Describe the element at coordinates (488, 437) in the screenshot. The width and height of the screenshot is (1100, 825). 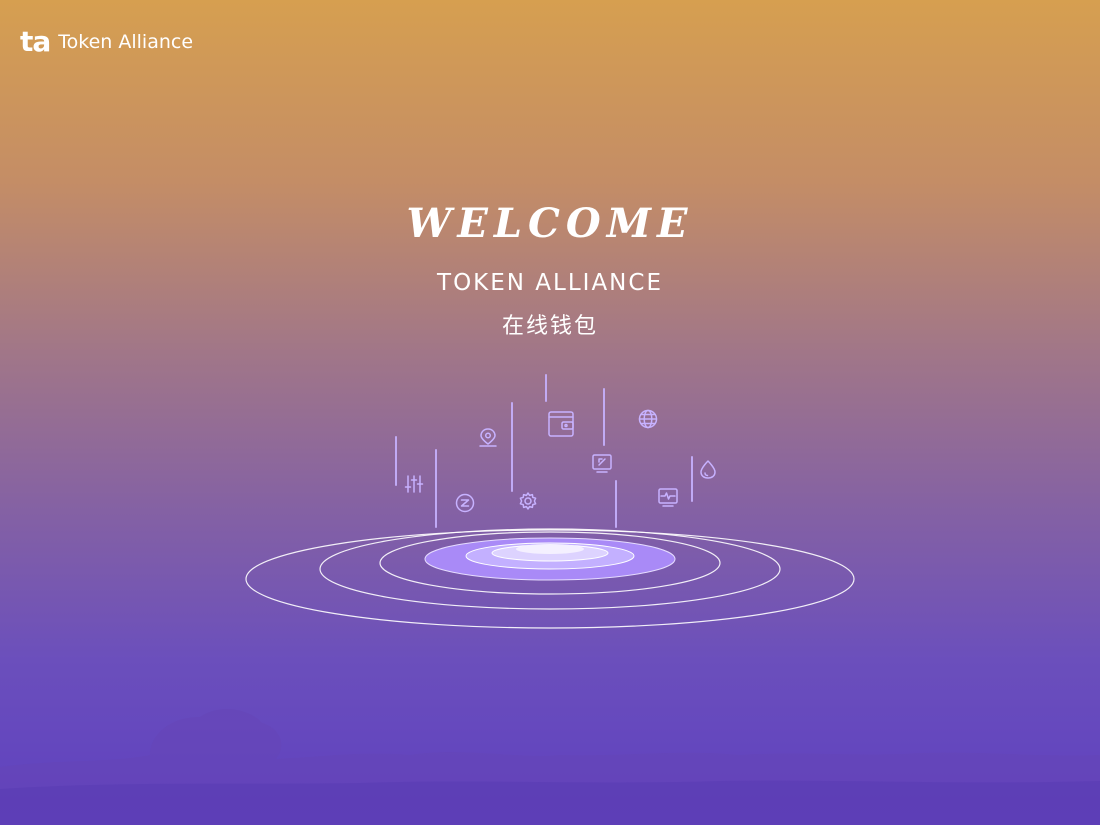
I see `location-pin-icon` at that location.